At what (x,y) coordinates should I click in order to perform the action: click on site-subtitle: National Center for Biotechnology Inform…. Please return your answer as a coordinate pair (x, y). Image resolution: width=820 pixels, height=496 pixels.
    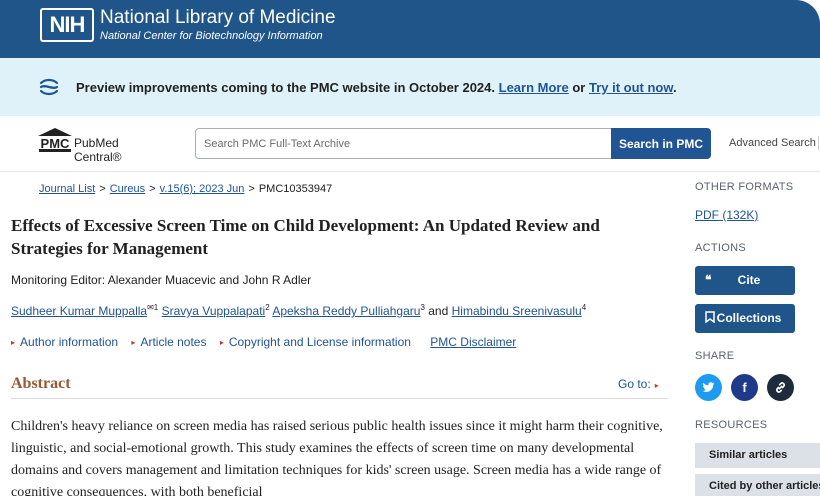
    Looking at the image, I should click on (211, 36).